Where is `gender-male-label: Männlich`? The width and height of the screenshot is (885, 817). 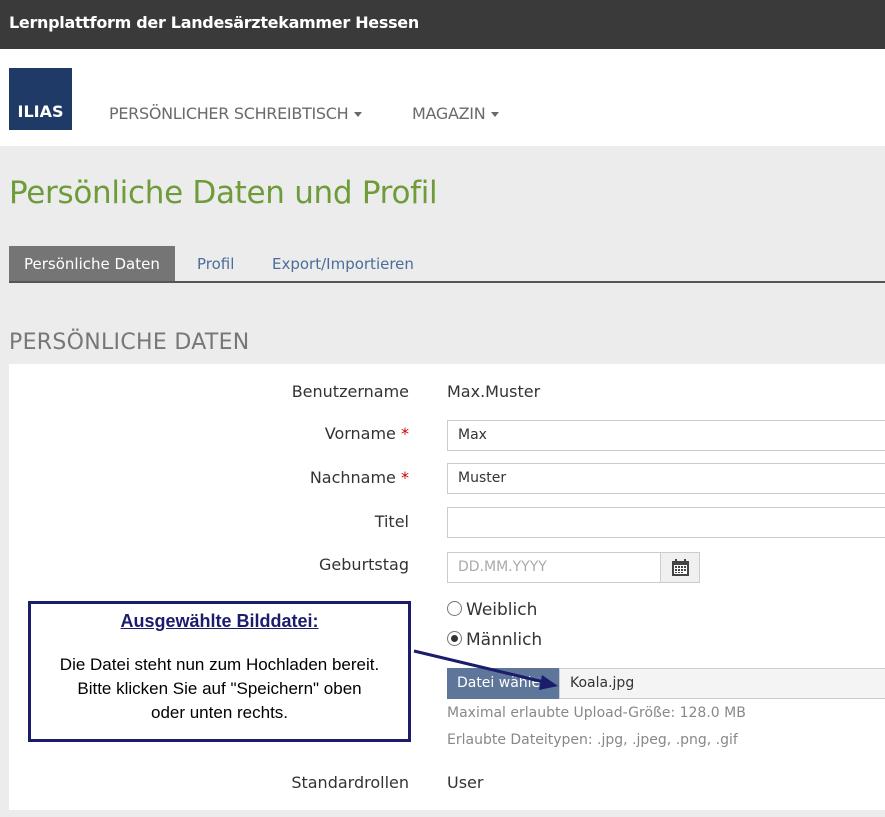
gender-male-label: Männlich is located at coordinates (504, 640).